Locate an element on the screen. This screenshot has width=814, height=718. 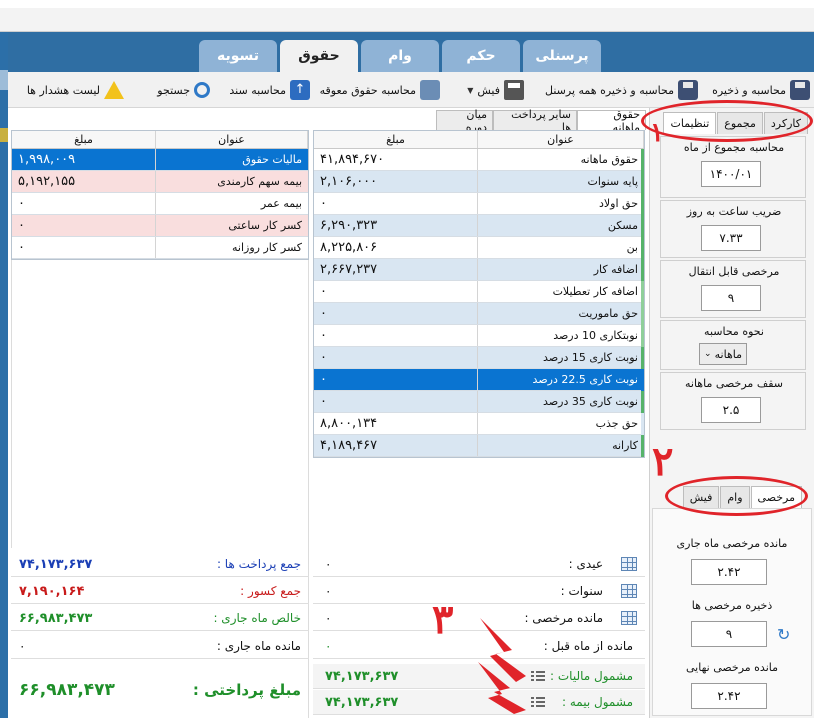
tab-label: وام is located at coordinates (400, 56).